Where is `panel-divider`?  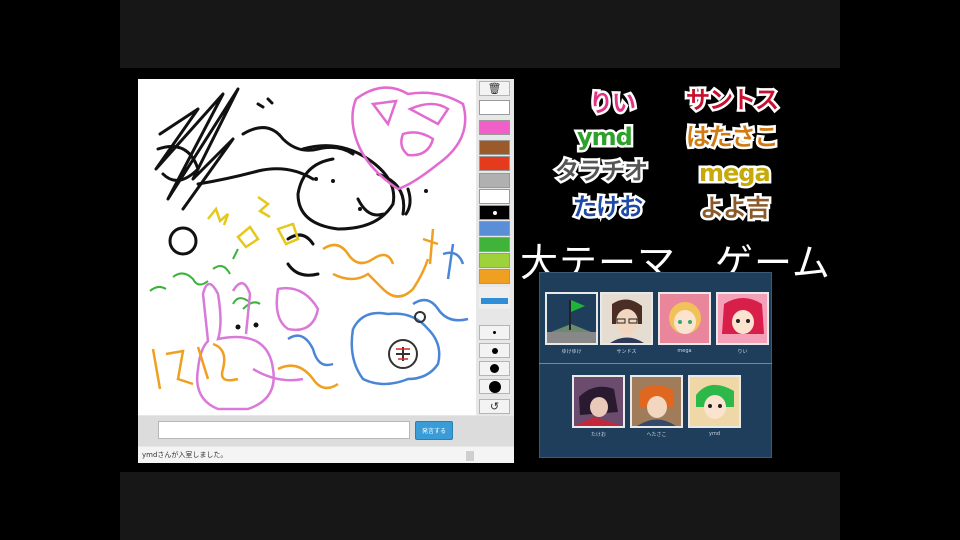
panel-divider is located at coordinates (655, 363).